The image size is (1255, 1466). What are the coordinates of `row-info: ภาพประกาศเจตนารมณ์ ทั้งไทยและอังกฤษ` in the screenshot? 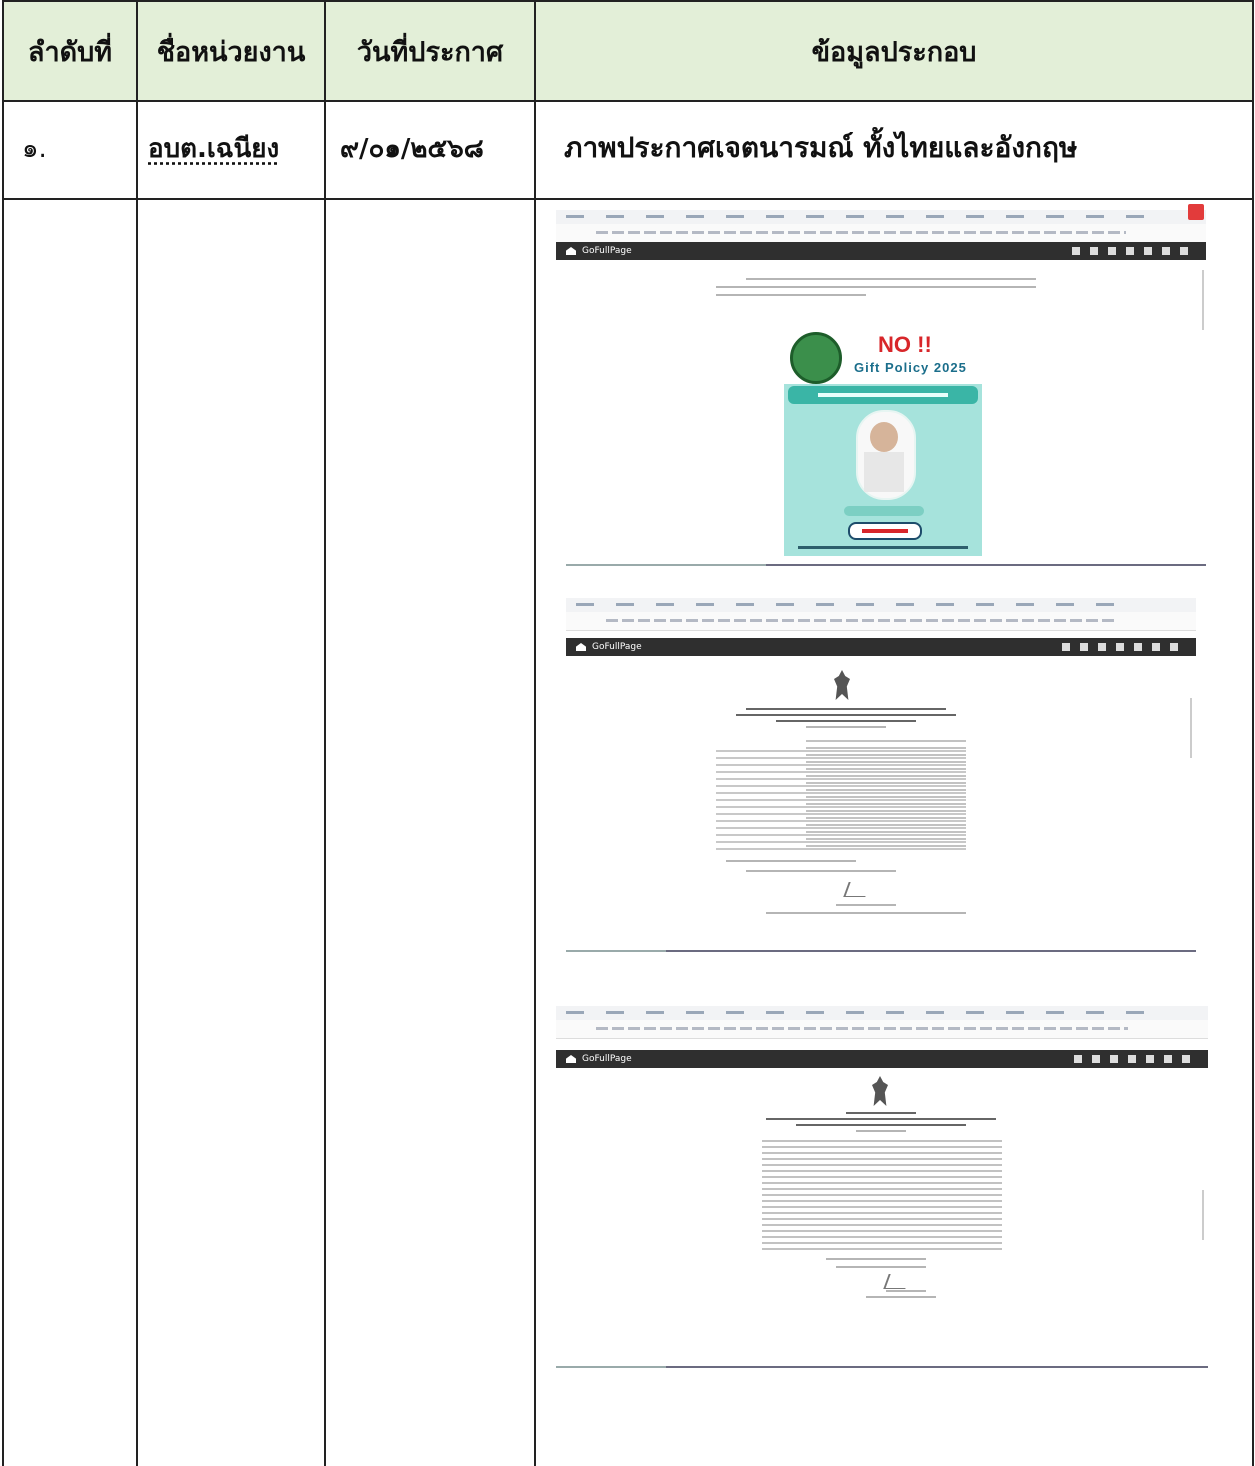 It's located at (821, 147).